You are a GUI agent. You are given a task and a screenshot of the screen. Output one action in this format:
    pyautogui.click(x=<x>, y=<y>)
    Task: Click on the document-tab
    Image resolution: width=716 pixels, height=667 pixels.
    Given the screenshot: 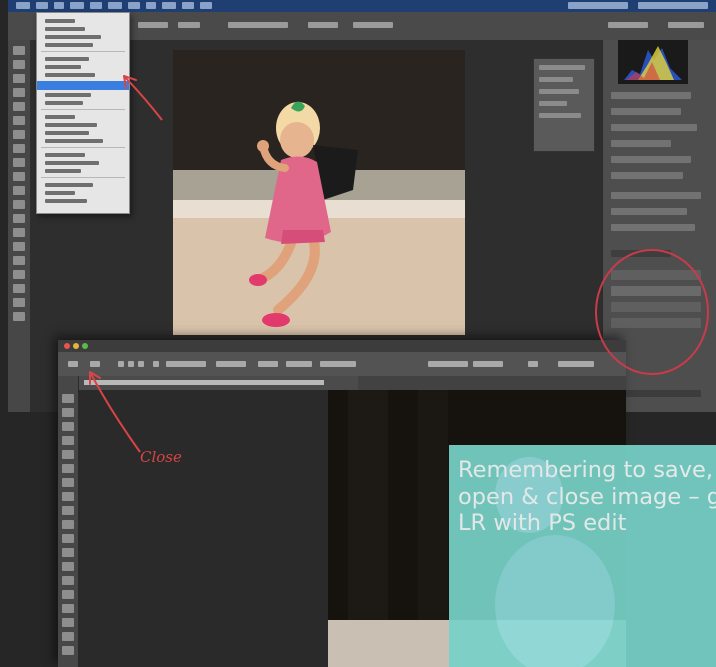 What is the action you would take?
    pyautogui.click(x=218, y=383)
    